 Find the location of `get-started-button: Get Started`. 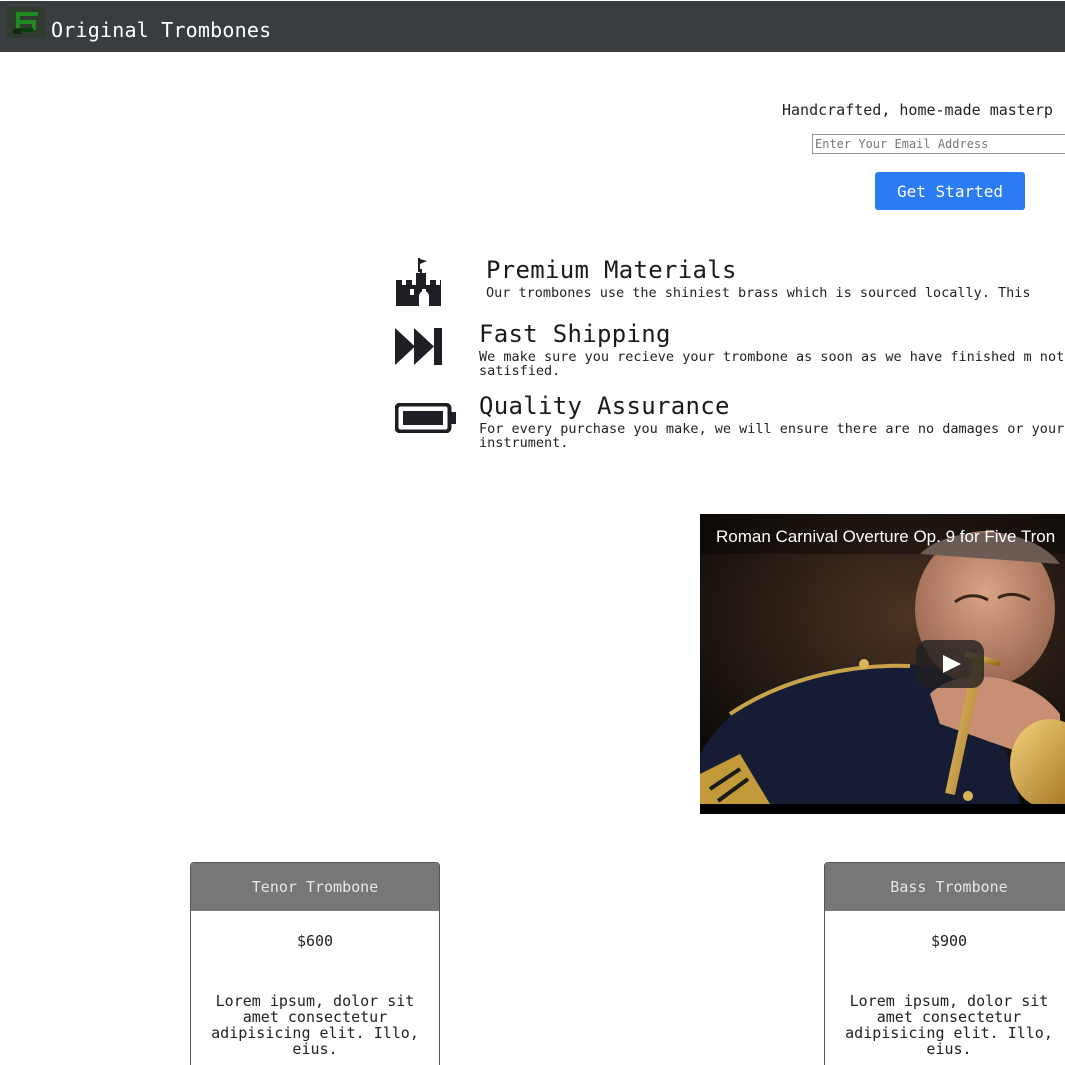

get-started-button: Get Started is located at coordinates (950, 191).